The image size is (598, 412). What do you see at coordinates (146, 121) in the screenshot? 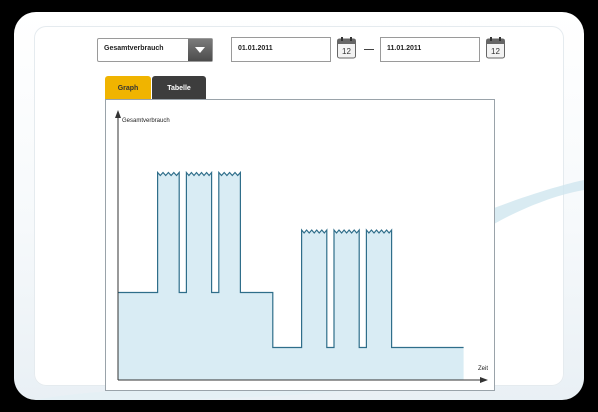
I see `y-axis-label: Gesamtverbrauch` at bounding box center [146, 121].